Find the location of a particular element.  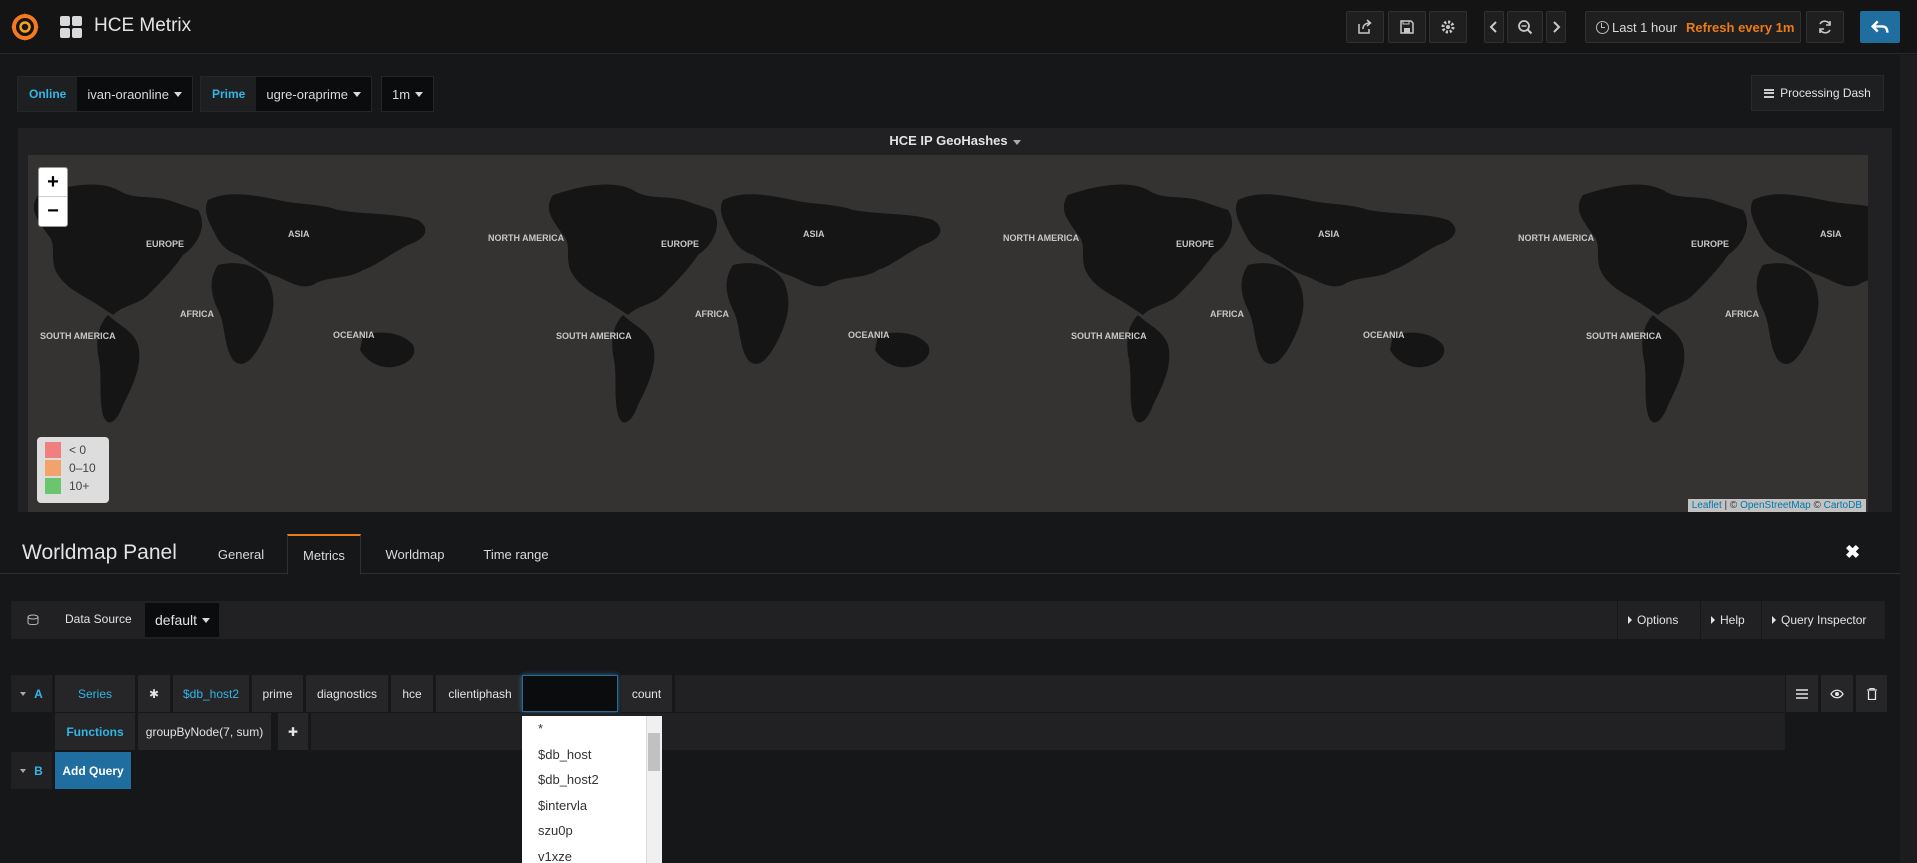

series-segment-db-host2: $db_host2 is located at coordinates (211, 693).